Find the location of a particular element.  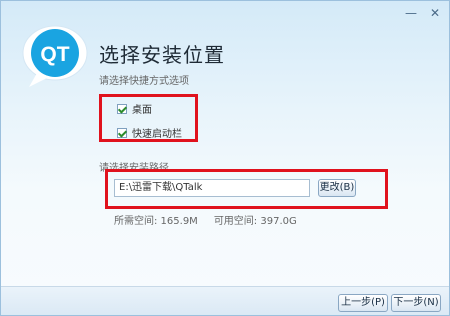

qt-logo: QT is located at coordinates (55, 56).